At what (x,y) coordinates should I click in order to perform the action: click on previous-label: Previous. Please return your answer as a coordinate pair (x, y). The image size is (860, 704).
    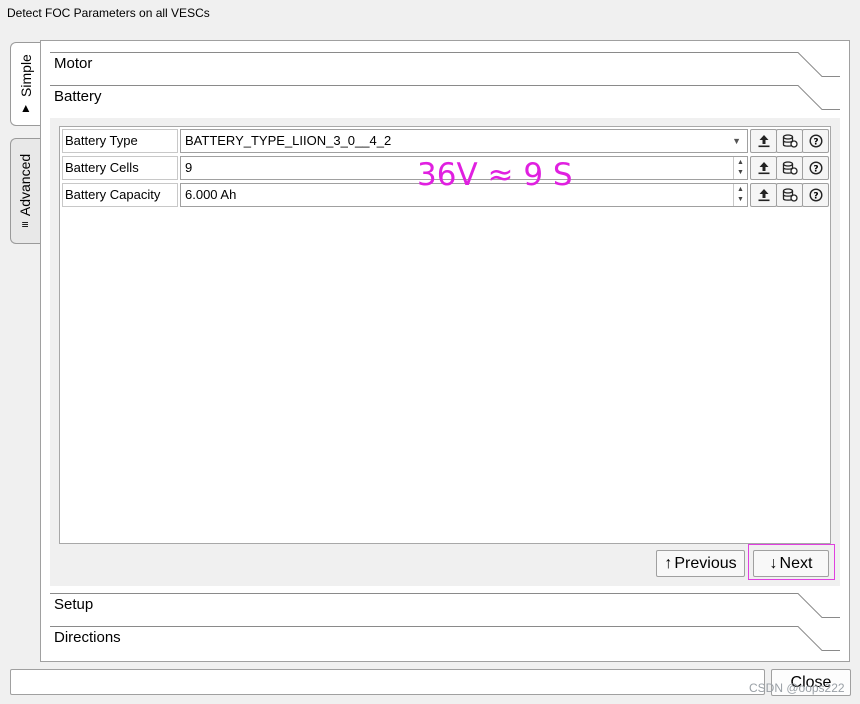
    Looking at the image, I should click on (705, 563).